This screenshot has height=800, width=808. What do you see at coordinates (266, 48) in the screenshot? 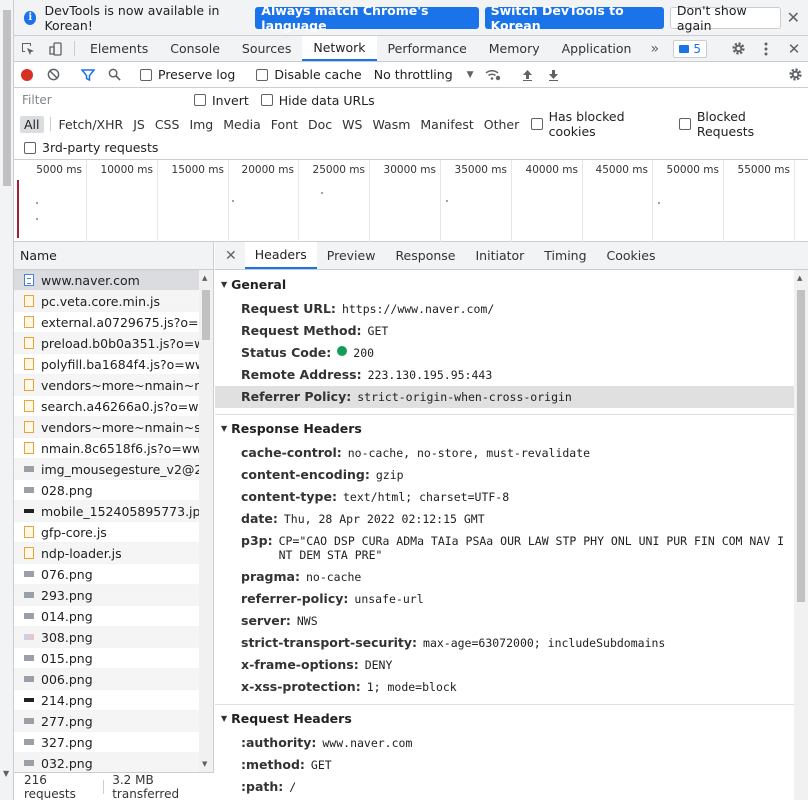
I see `tab-sources: Sources` at bounding box center [266, 48].